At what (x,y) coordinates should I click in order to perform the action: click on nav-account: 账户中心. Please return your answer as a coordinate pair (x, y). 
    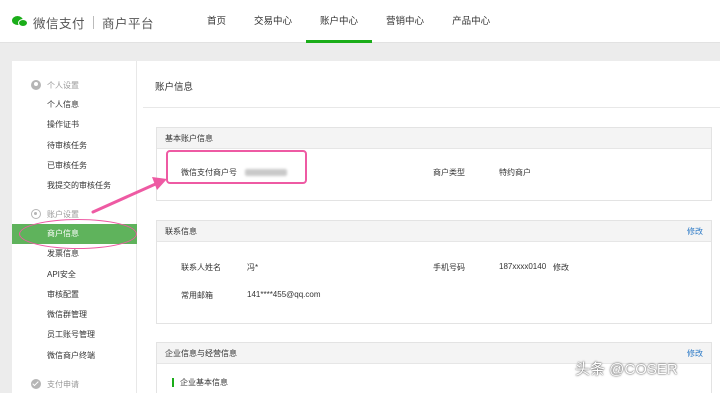
    Looking at the image, I should click on (339, 21).